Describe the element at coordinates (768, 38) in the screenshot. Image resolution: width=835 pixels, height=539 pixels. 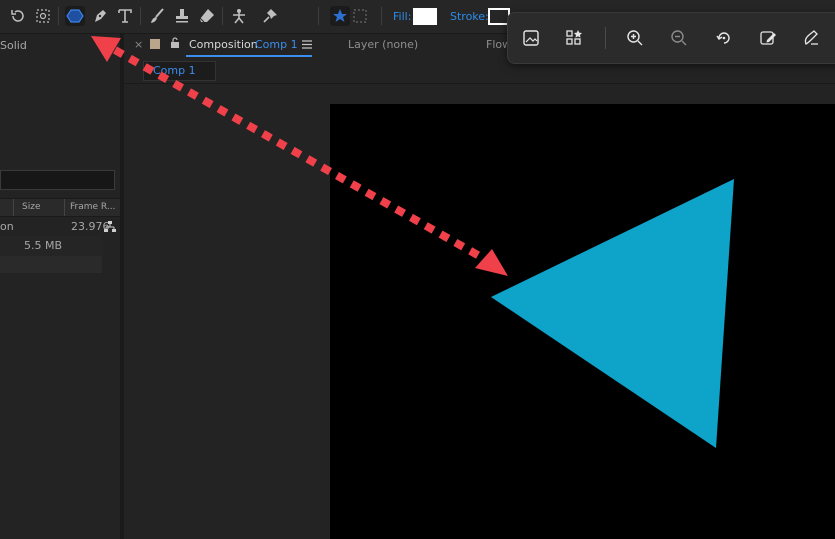
I see `edit-image-icon` at that location.